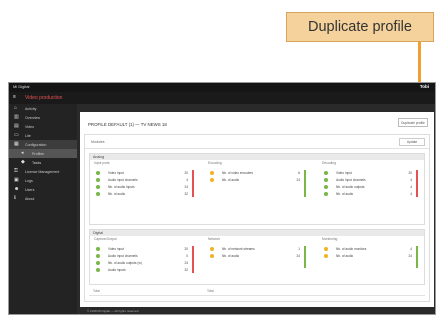 The height and width of the screenshot is (317, 440). I want to click on row-value: 0, so click(187, 256).